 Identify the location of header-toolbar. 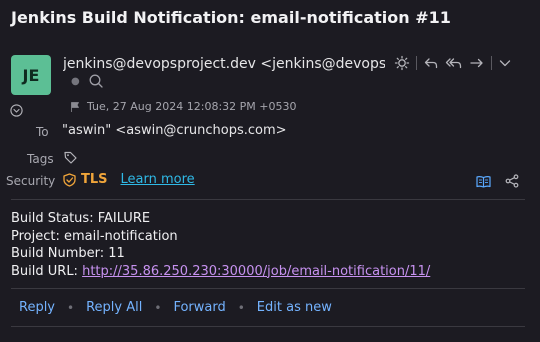
(453, 63).